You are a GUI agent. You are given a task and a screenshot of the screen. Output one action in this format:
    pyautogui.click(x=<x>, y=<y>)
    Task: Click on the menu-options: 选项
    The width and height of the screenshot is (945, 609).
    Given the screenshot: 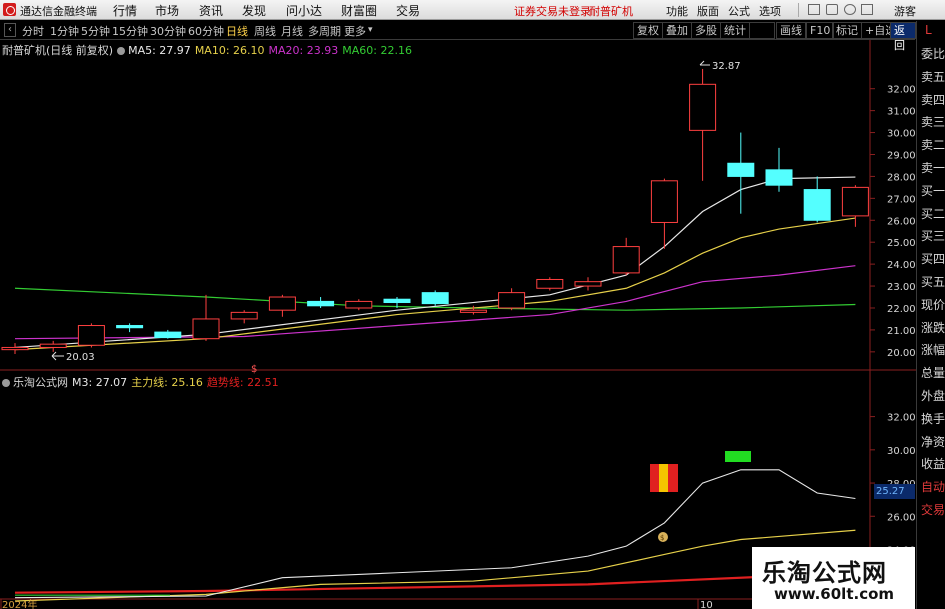 What is the action you would take?
    pyautogui.click(x=770, y=11)
    